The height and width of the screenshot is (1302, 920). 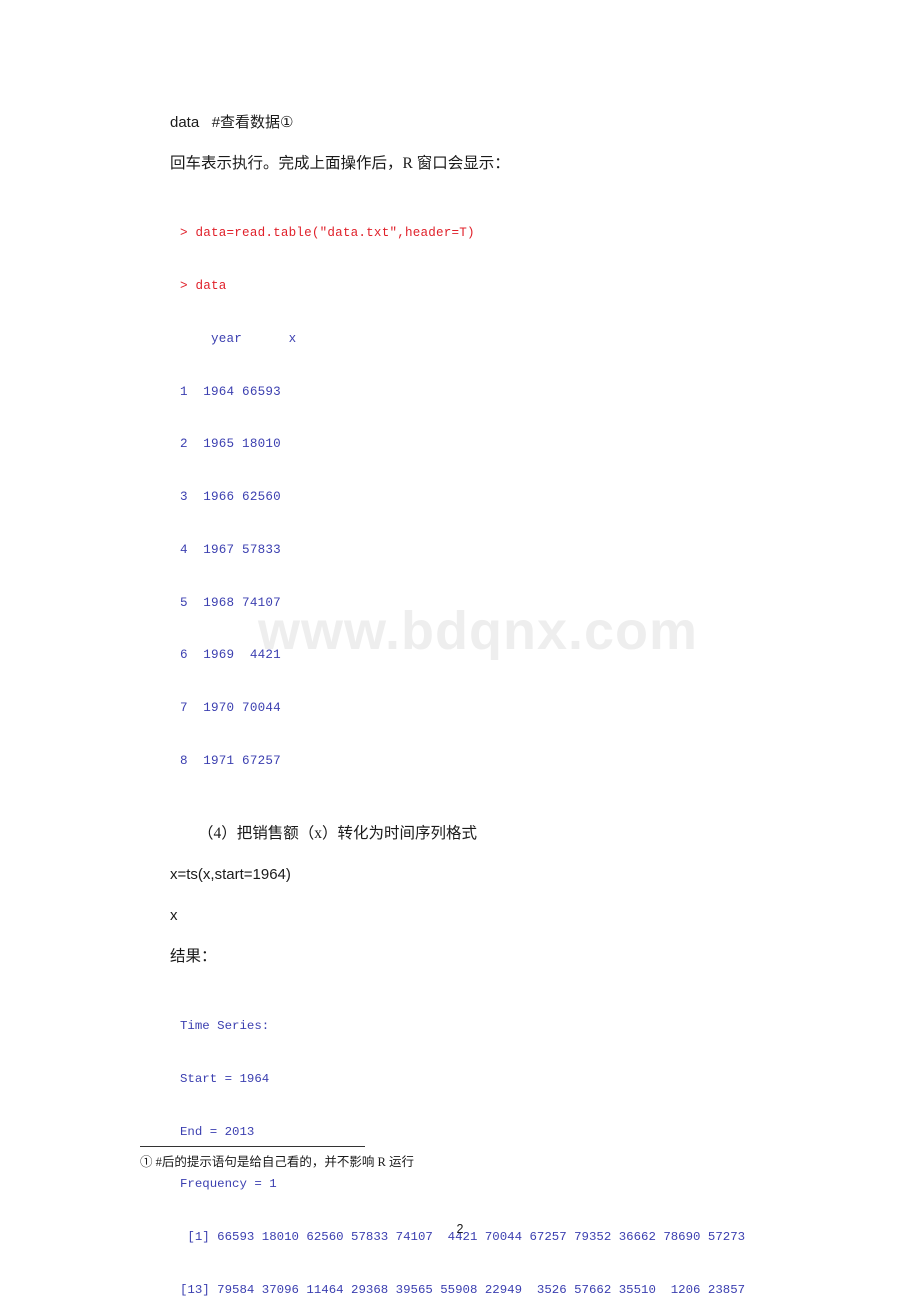 I want to click on time-series-label: Time Series:, so click(x=225, y=1025).